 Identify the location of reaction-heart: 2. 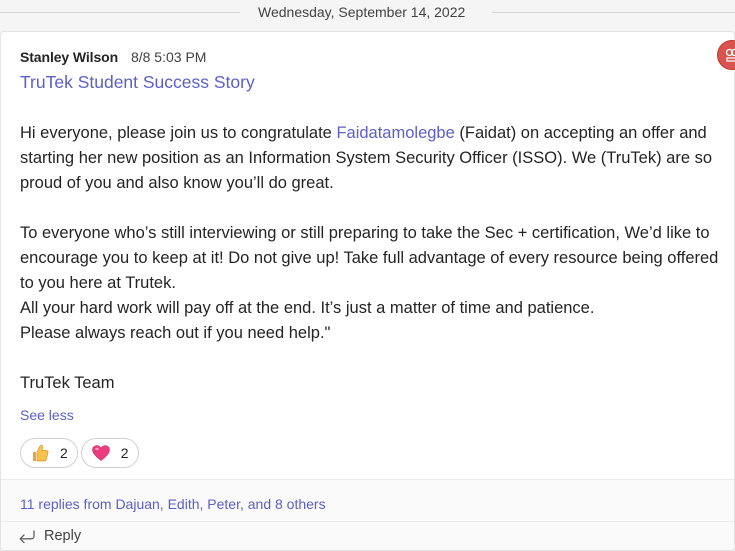
(109, 453).